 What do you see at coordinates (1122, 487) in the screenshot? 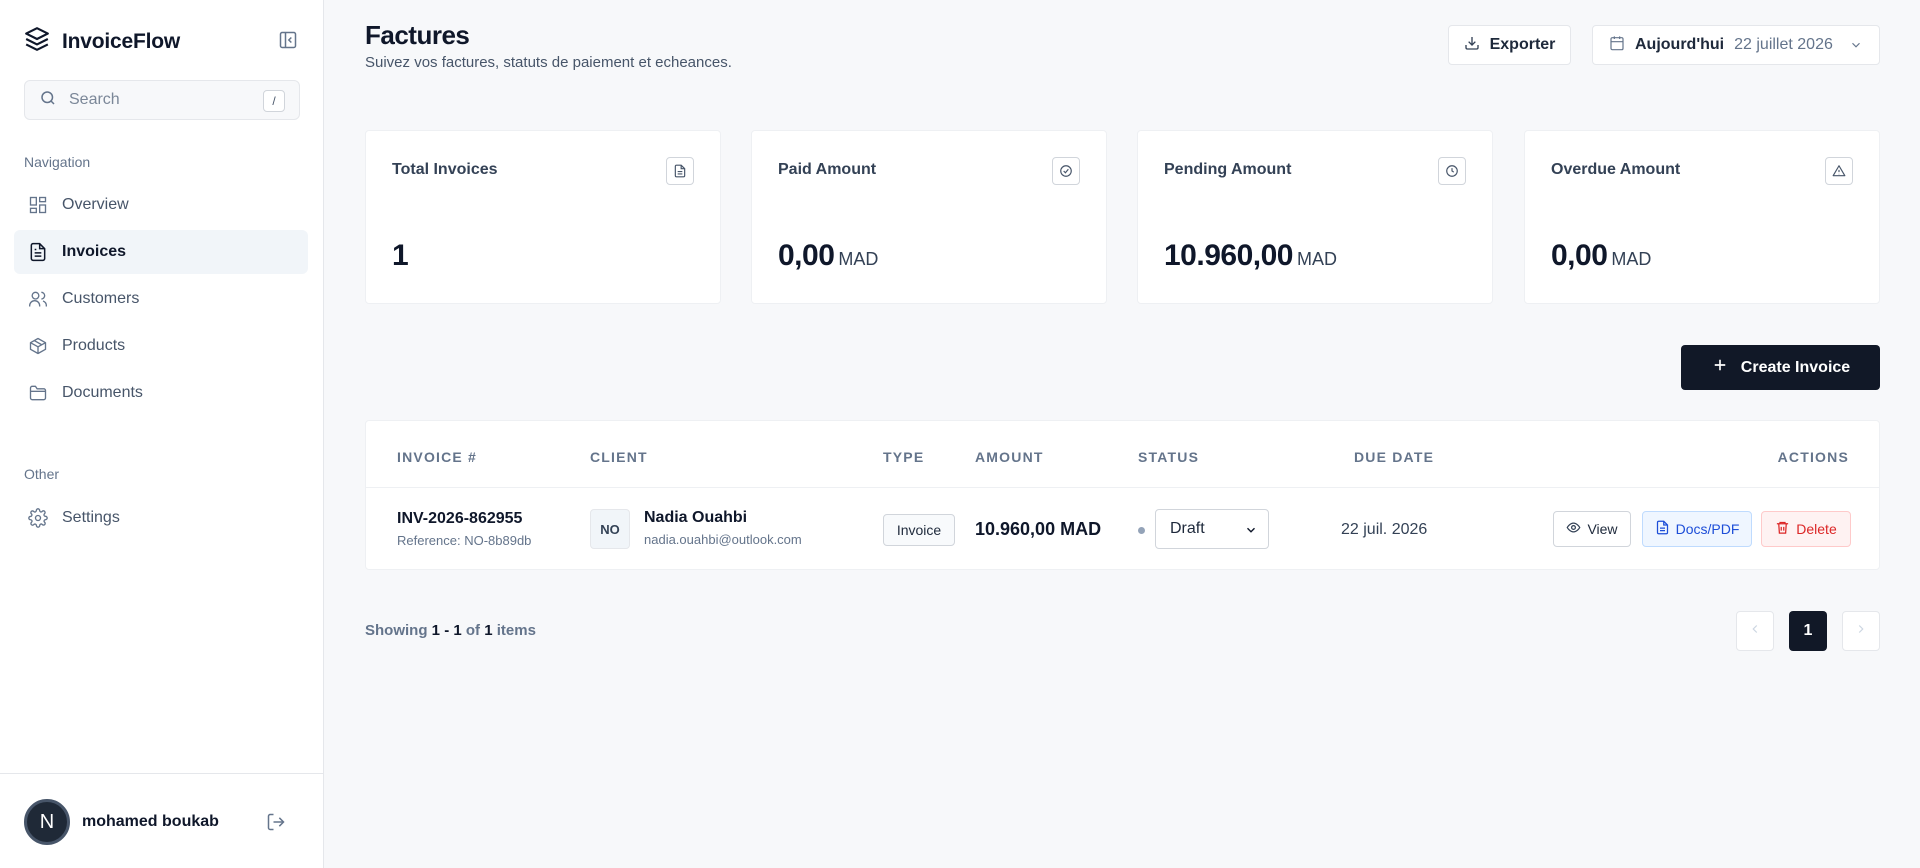
I see `header-divider` at bounding box center [1122, 487].